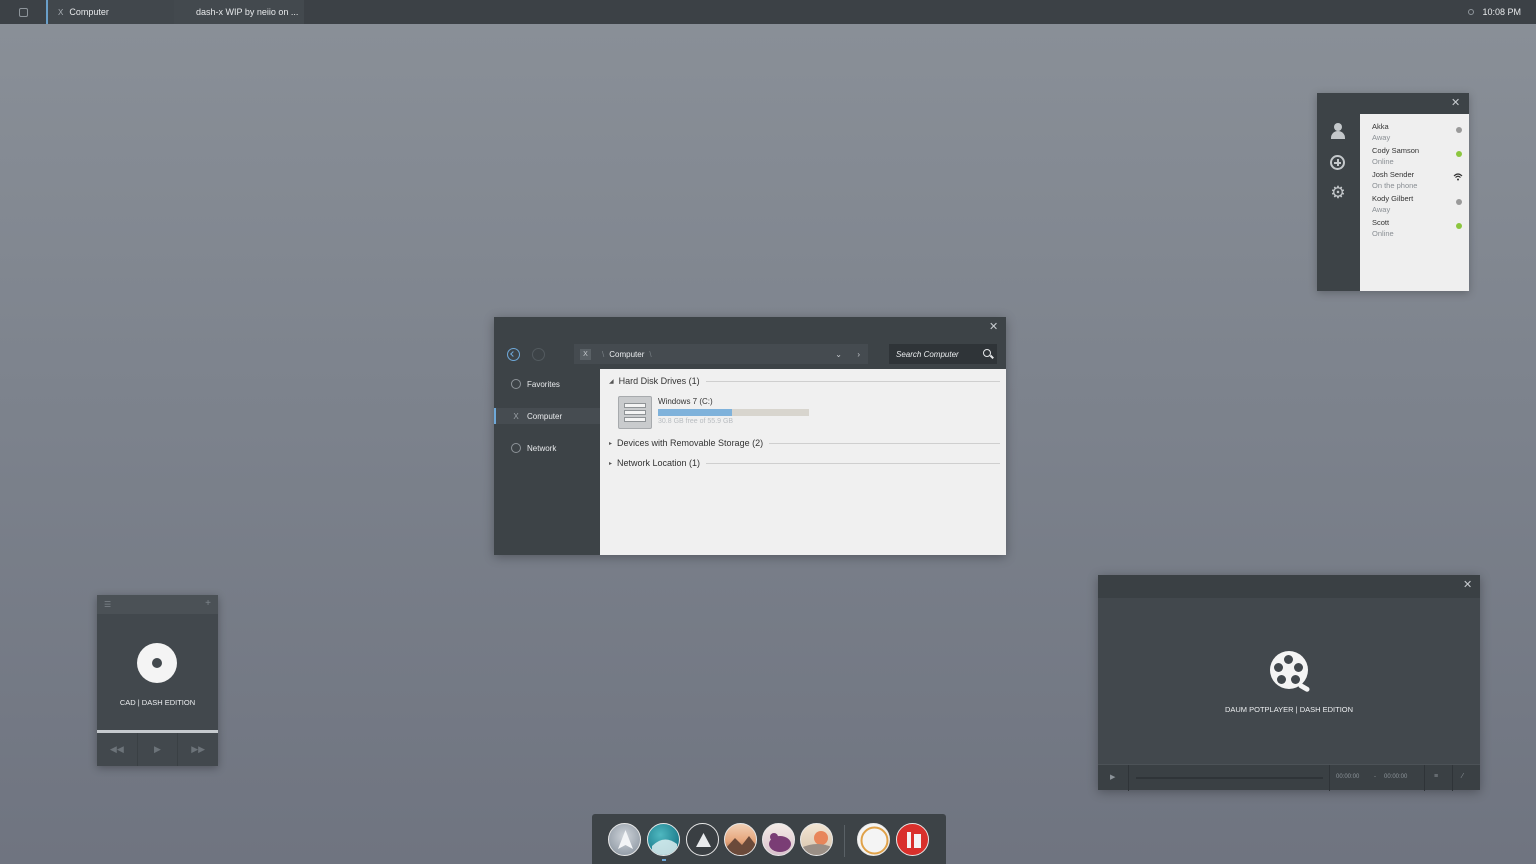 This screenshot has width=1536, height=864. I want to click on list-item: Kody Gilbert Away, so click(1417, 206).